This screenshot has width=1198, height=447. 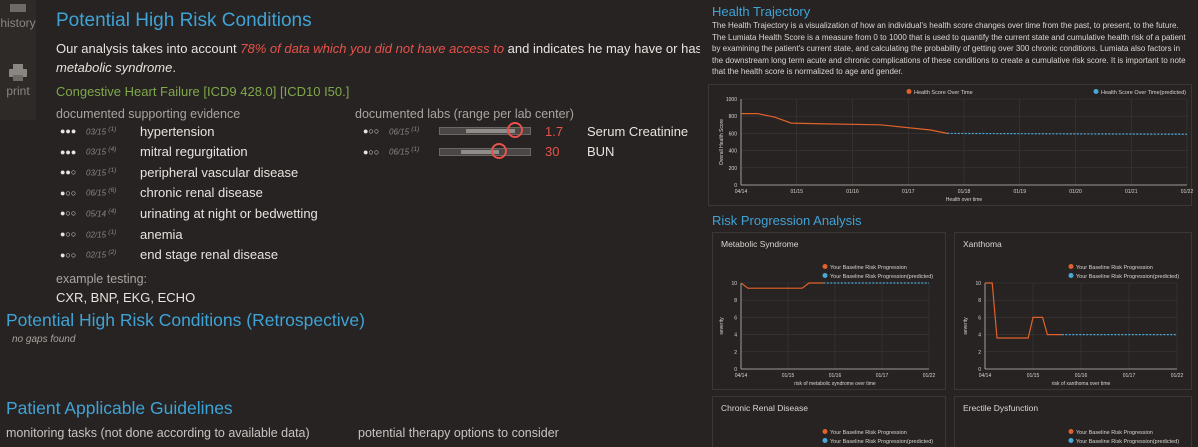 I want to click on intro-text-1: Our analysis takes into account, so click(x=148, y=48).